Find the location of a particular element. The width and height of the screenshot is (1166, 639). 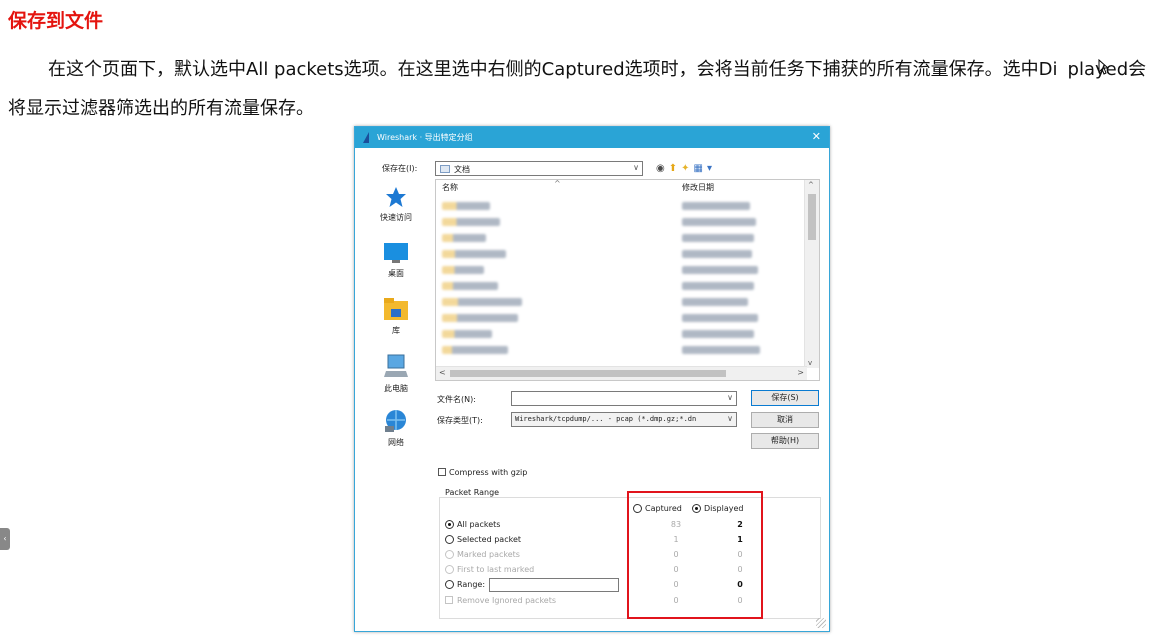

first-to-last-captured-count: 0 is located at coordinates (676, 569).